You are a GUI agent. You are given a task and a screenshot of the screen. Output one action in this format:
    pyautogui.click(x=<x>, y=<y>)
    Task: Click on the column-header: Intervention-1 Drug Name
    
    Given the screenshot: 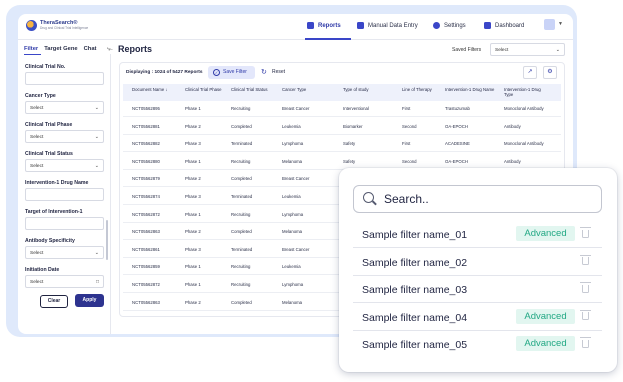 What is the action you would take?
    pyautogui.click(x=472, y=90)
    